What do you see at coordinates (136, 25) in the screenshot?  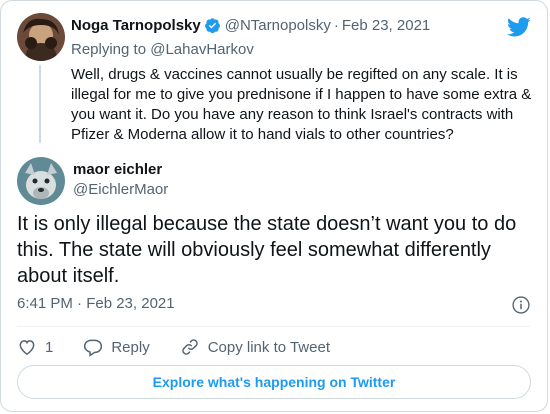 I see `parent-author-name: Noga Tarnopolsky` at bounding box center [136, 25].